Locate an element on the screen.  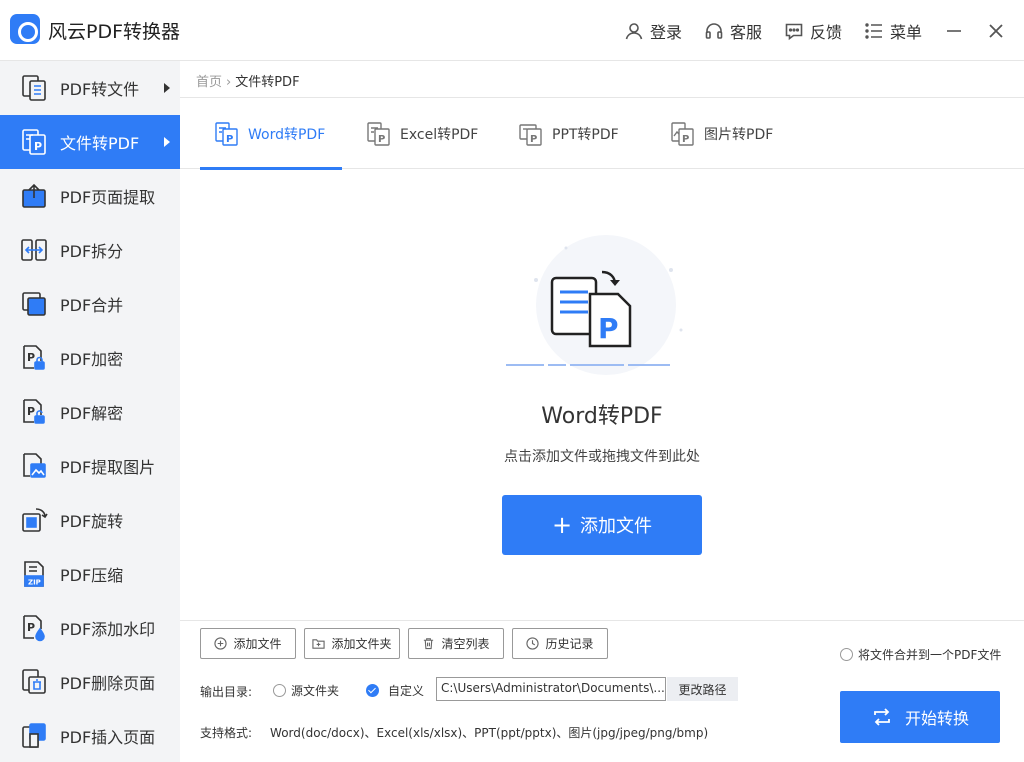
sidebar-item-encrypt: P PDF加密 is located at coordinates (90, 358).